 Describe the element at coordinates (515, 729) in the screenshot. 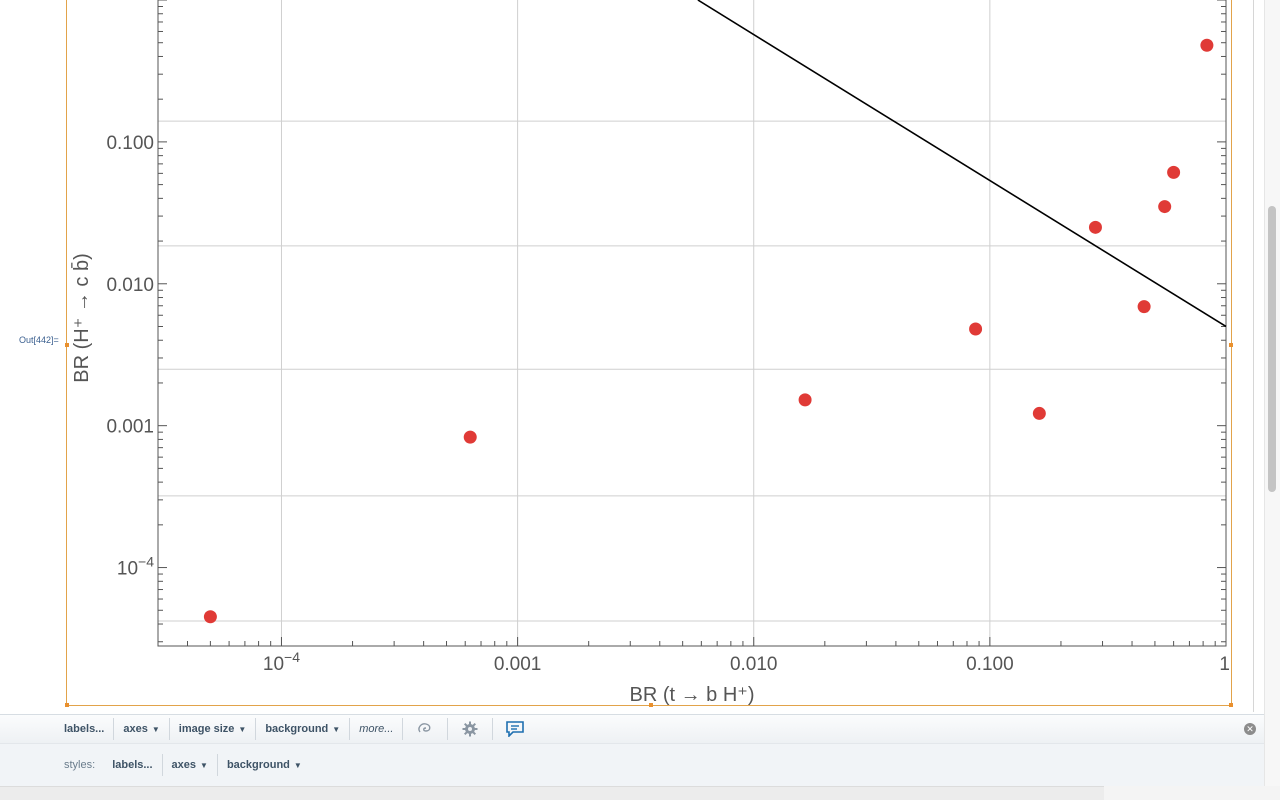

I see `comment-icon` at that location.